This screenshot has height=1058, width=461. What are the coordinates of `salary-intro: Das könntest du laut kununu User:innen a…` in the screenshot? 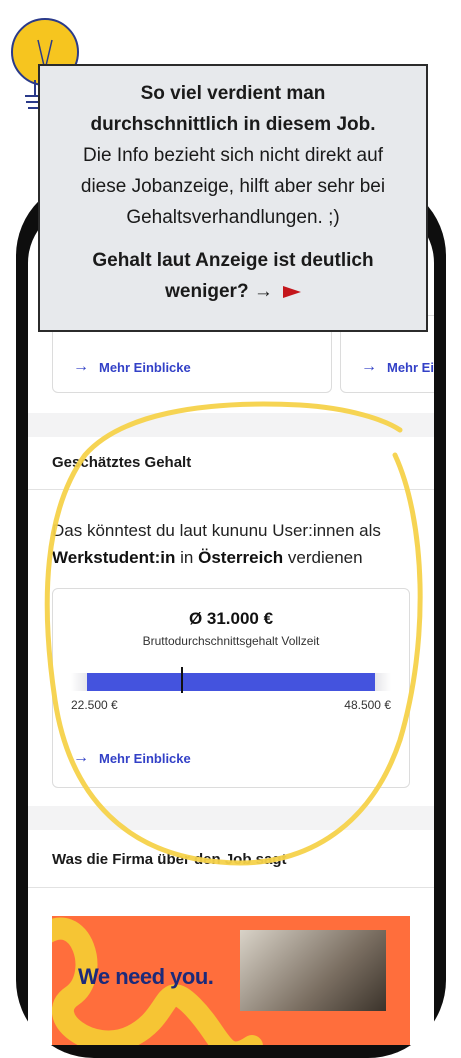 It's located at (232, 544).